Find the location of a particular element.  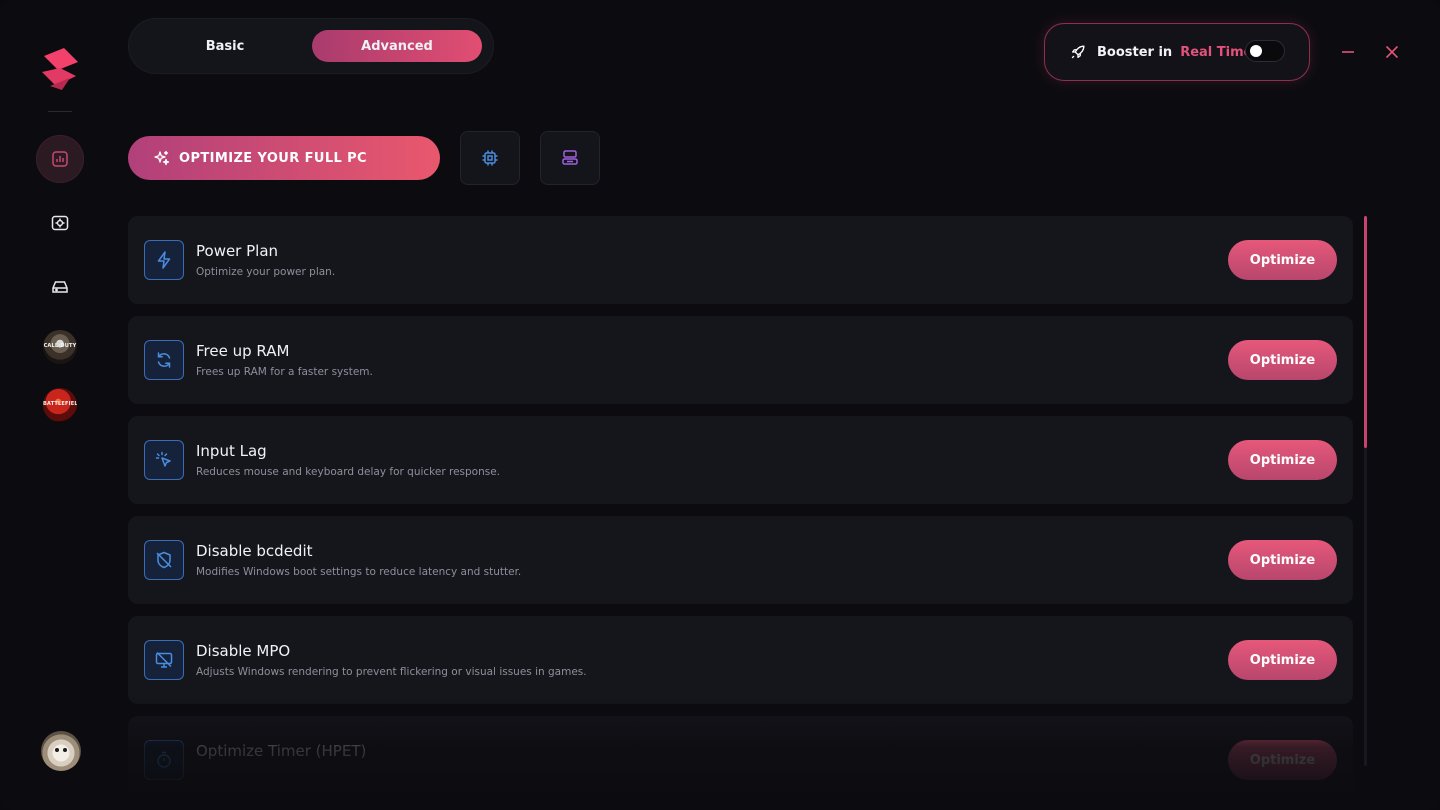

game-call-of-duty: CALL·DUTY is located at coordinates (60, 347).